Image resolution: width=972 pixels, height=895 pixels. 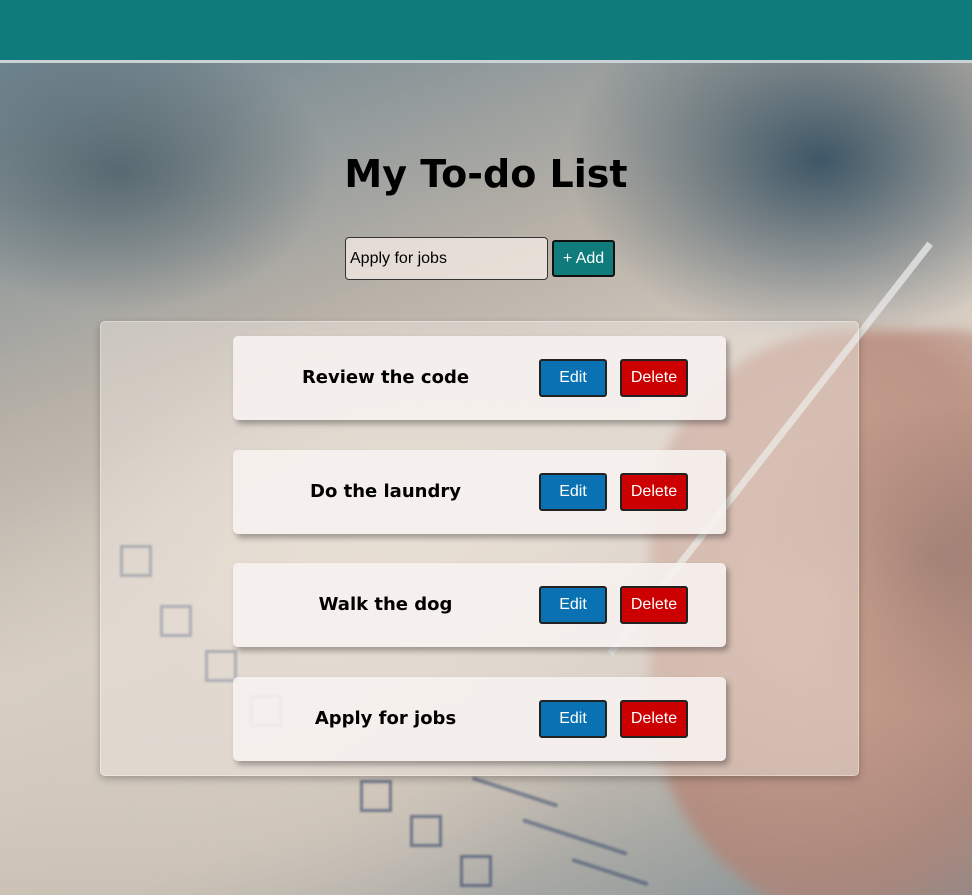 I want to click on top-navbar, so click(x=486, y=31).